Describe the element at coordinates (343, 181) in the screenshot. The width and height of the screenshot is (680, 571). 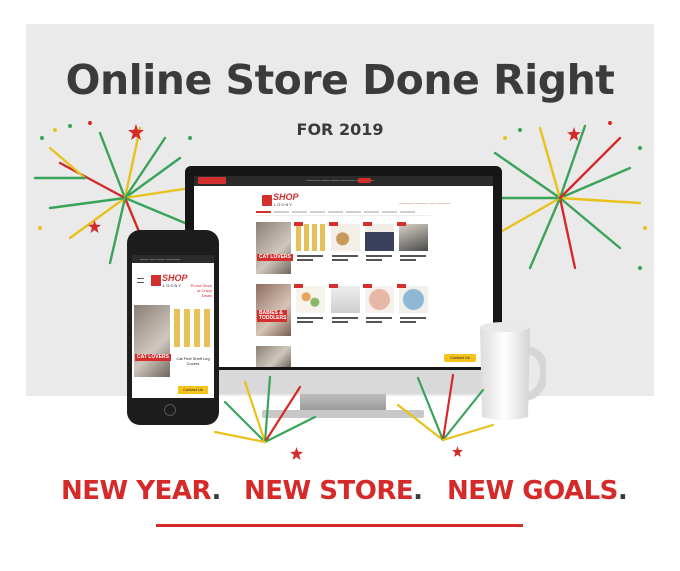
I see `site-announcement-bar: ───── ─── ─── ───── ── ────` at that location.